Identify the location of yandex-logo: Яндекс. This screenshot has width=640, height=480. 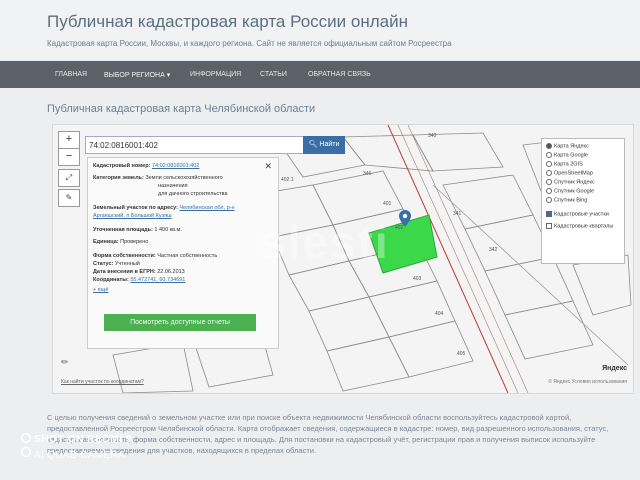
(614, 368).